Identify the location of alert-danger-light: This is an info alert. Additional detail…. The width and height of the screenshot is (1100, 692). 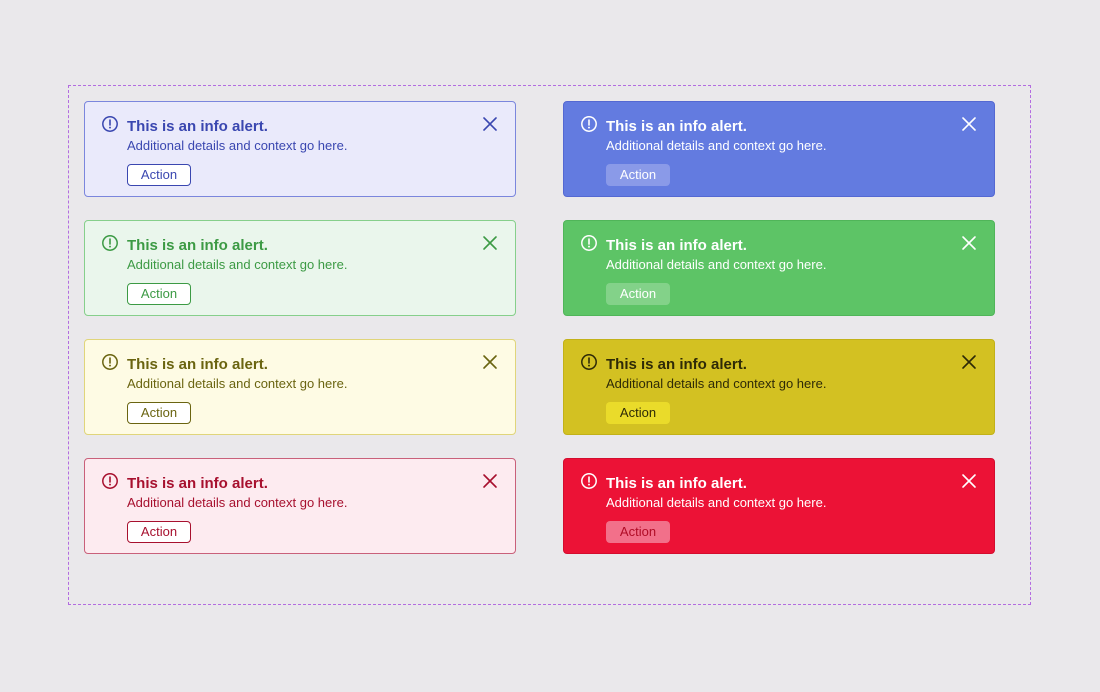
(300, 506).